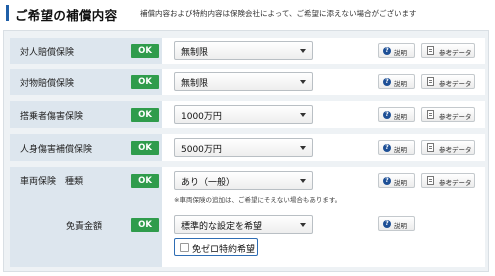  What do you see at coordinates (201, 150) in the screenshot?
I see `select-value: 5000万円` at bounding box center [201, 150].